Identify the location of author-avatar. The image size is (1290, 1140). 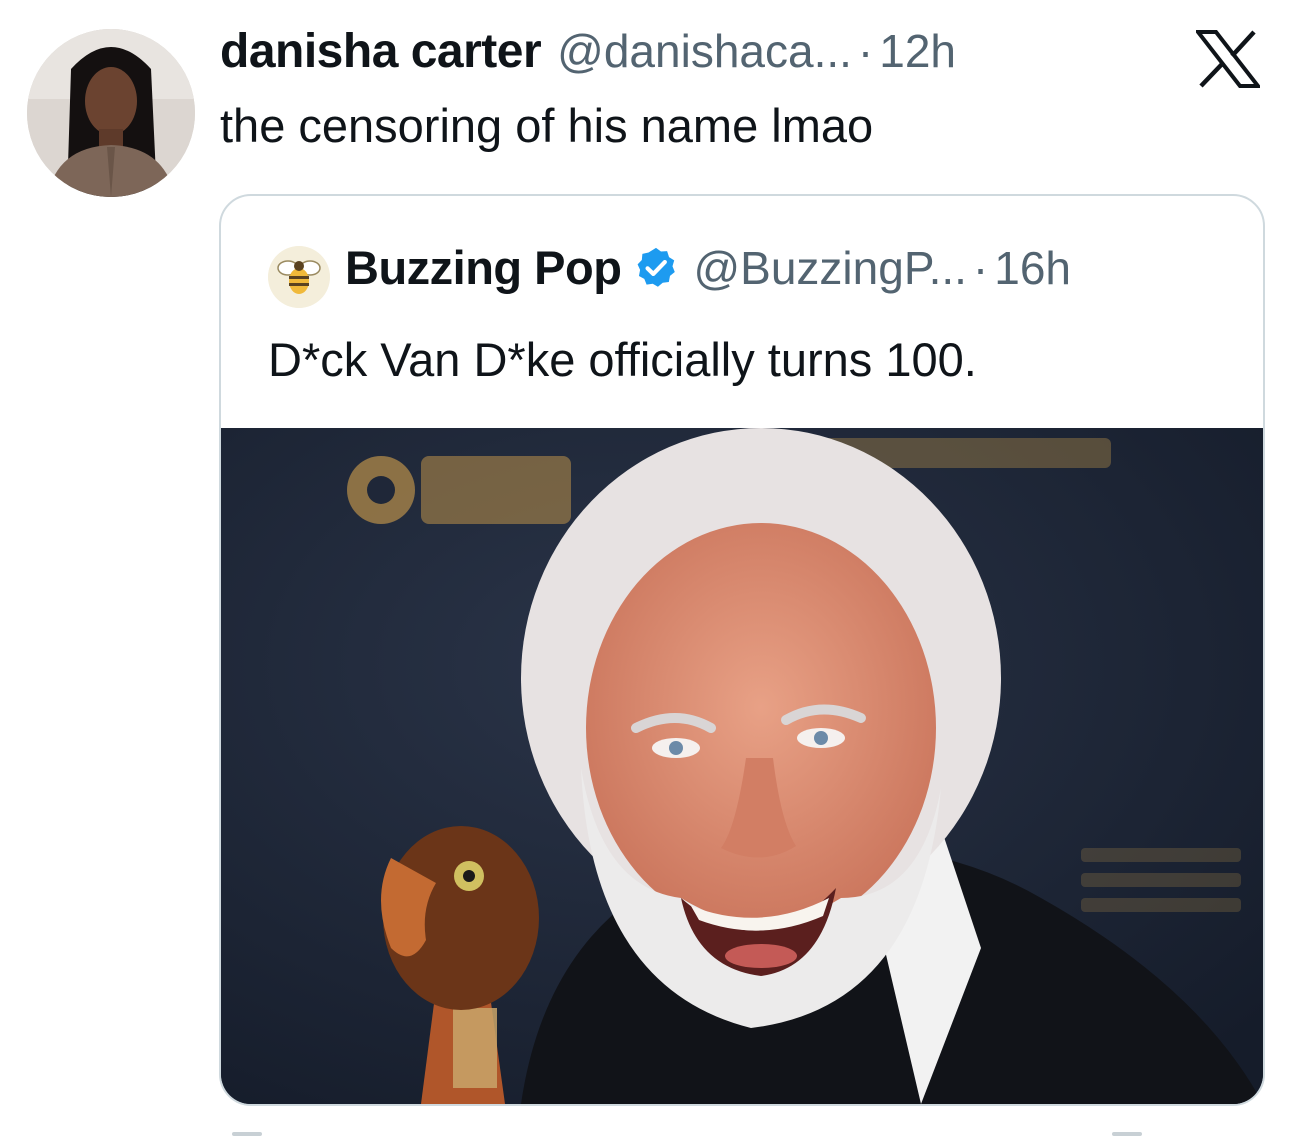
(111, 113).